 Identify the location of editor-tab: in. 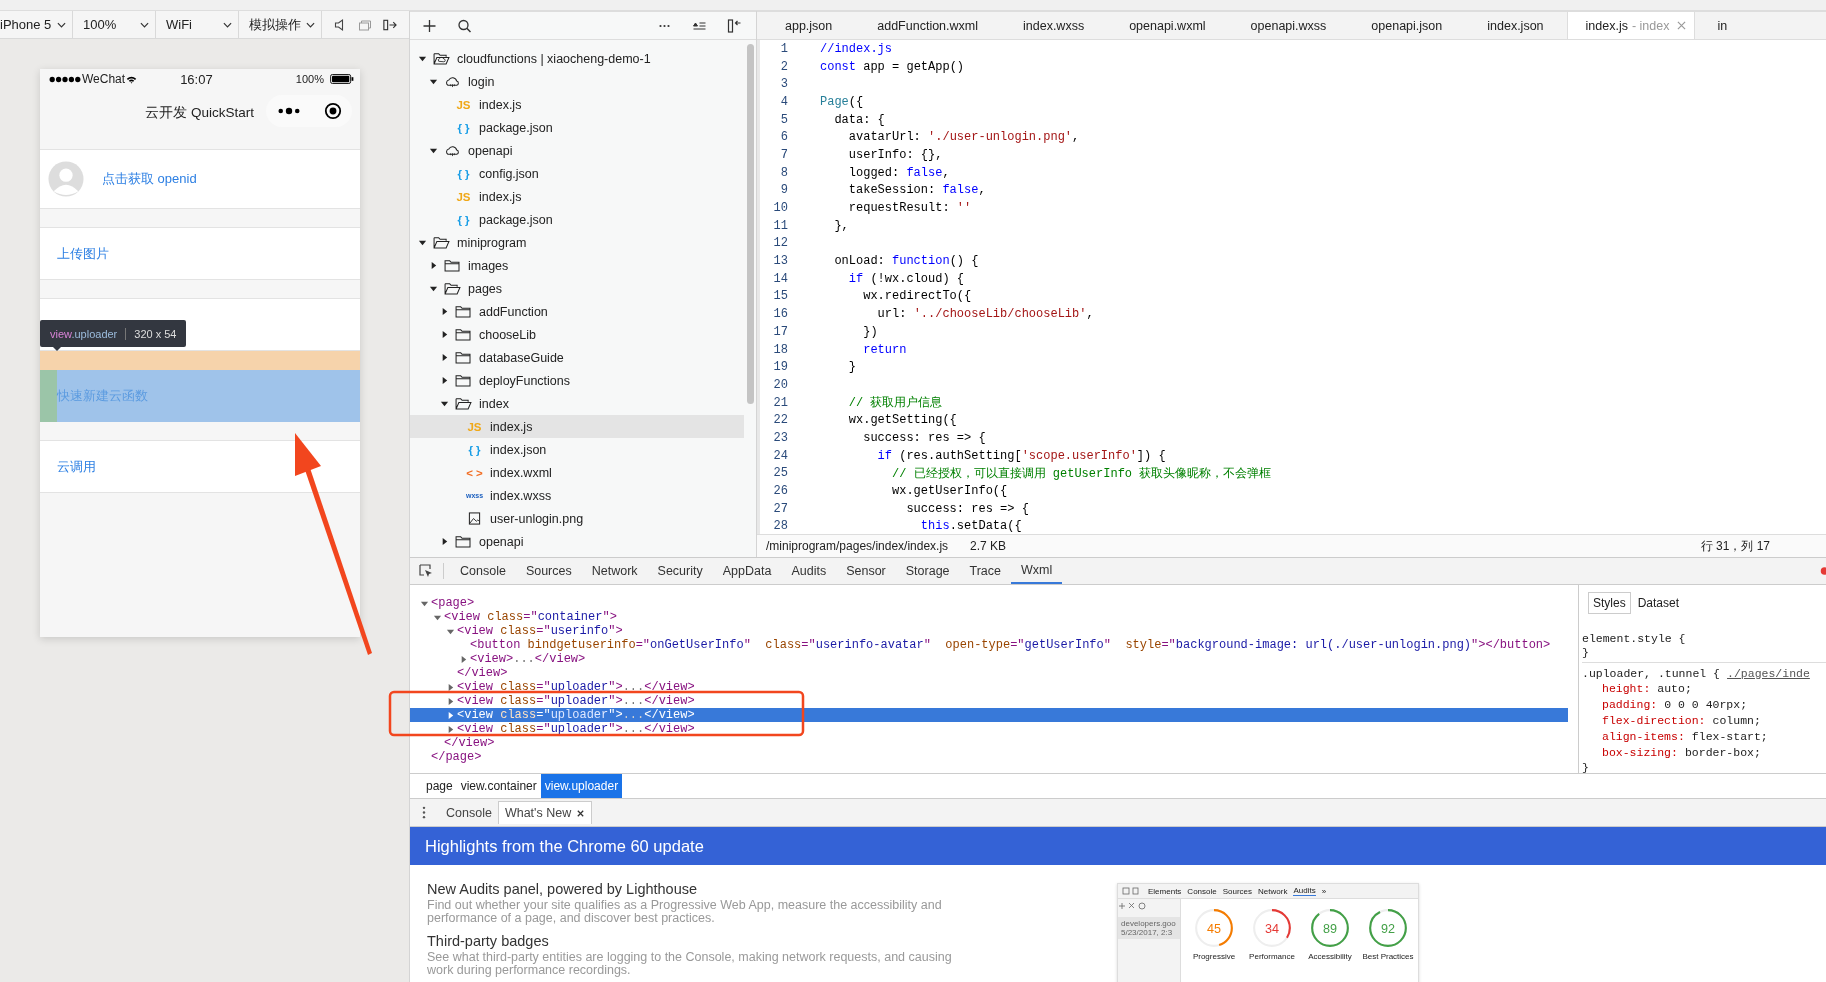
(1723, 25).